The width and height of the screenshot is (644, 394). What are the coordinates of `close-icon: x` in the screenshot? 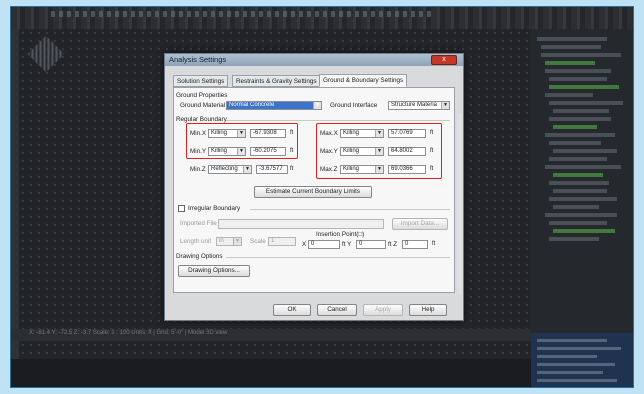 It's located at (444, 59).